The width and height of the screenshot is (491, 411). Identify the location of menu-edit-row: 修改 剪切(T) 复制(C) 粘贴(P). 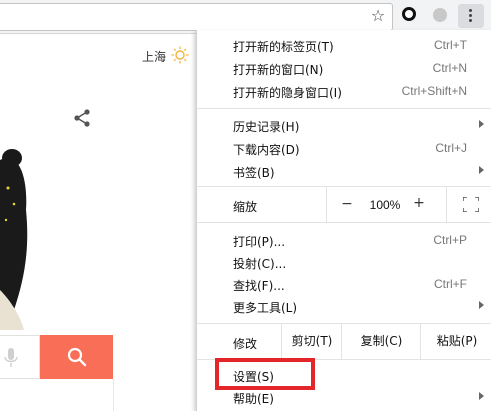
(344, 341).